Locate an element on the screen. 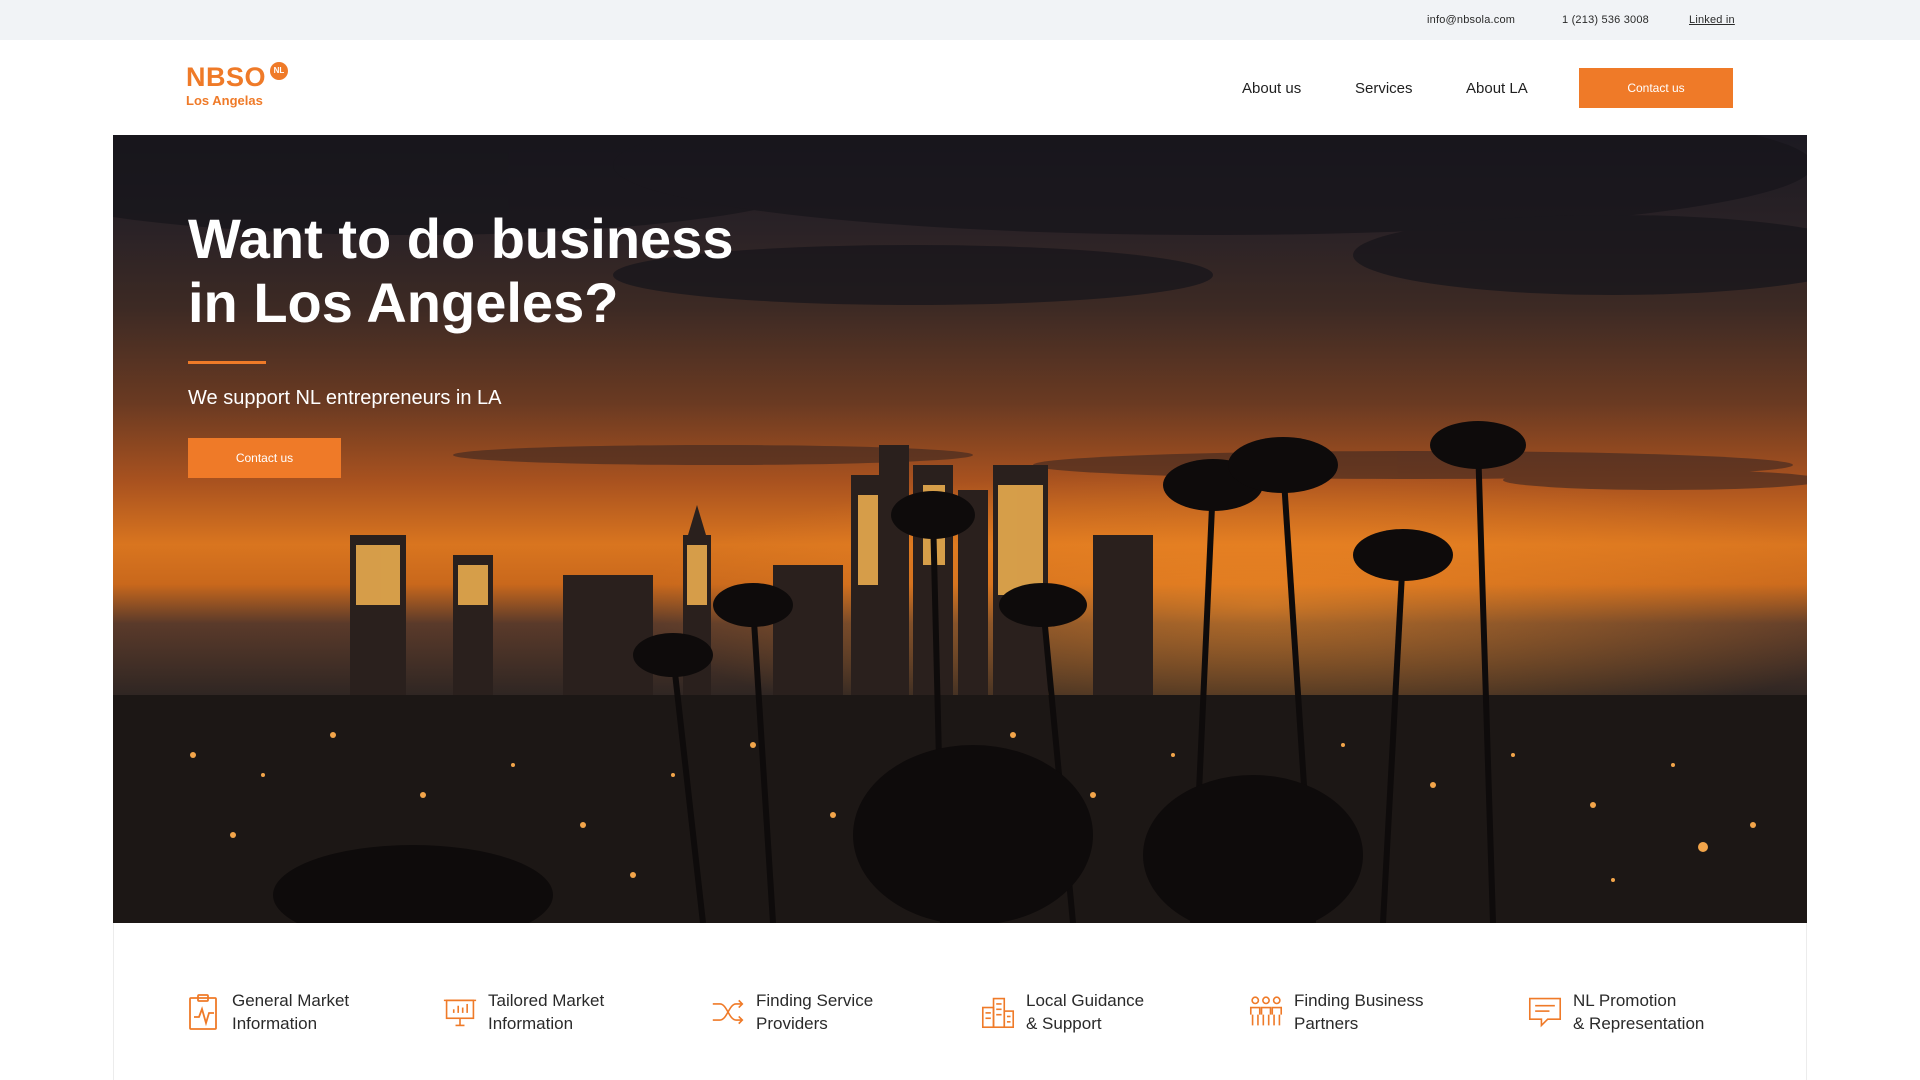 The image size is (1920, 1080). service-label: Local Guidance & Support is located at coordinates (1085, 1012).